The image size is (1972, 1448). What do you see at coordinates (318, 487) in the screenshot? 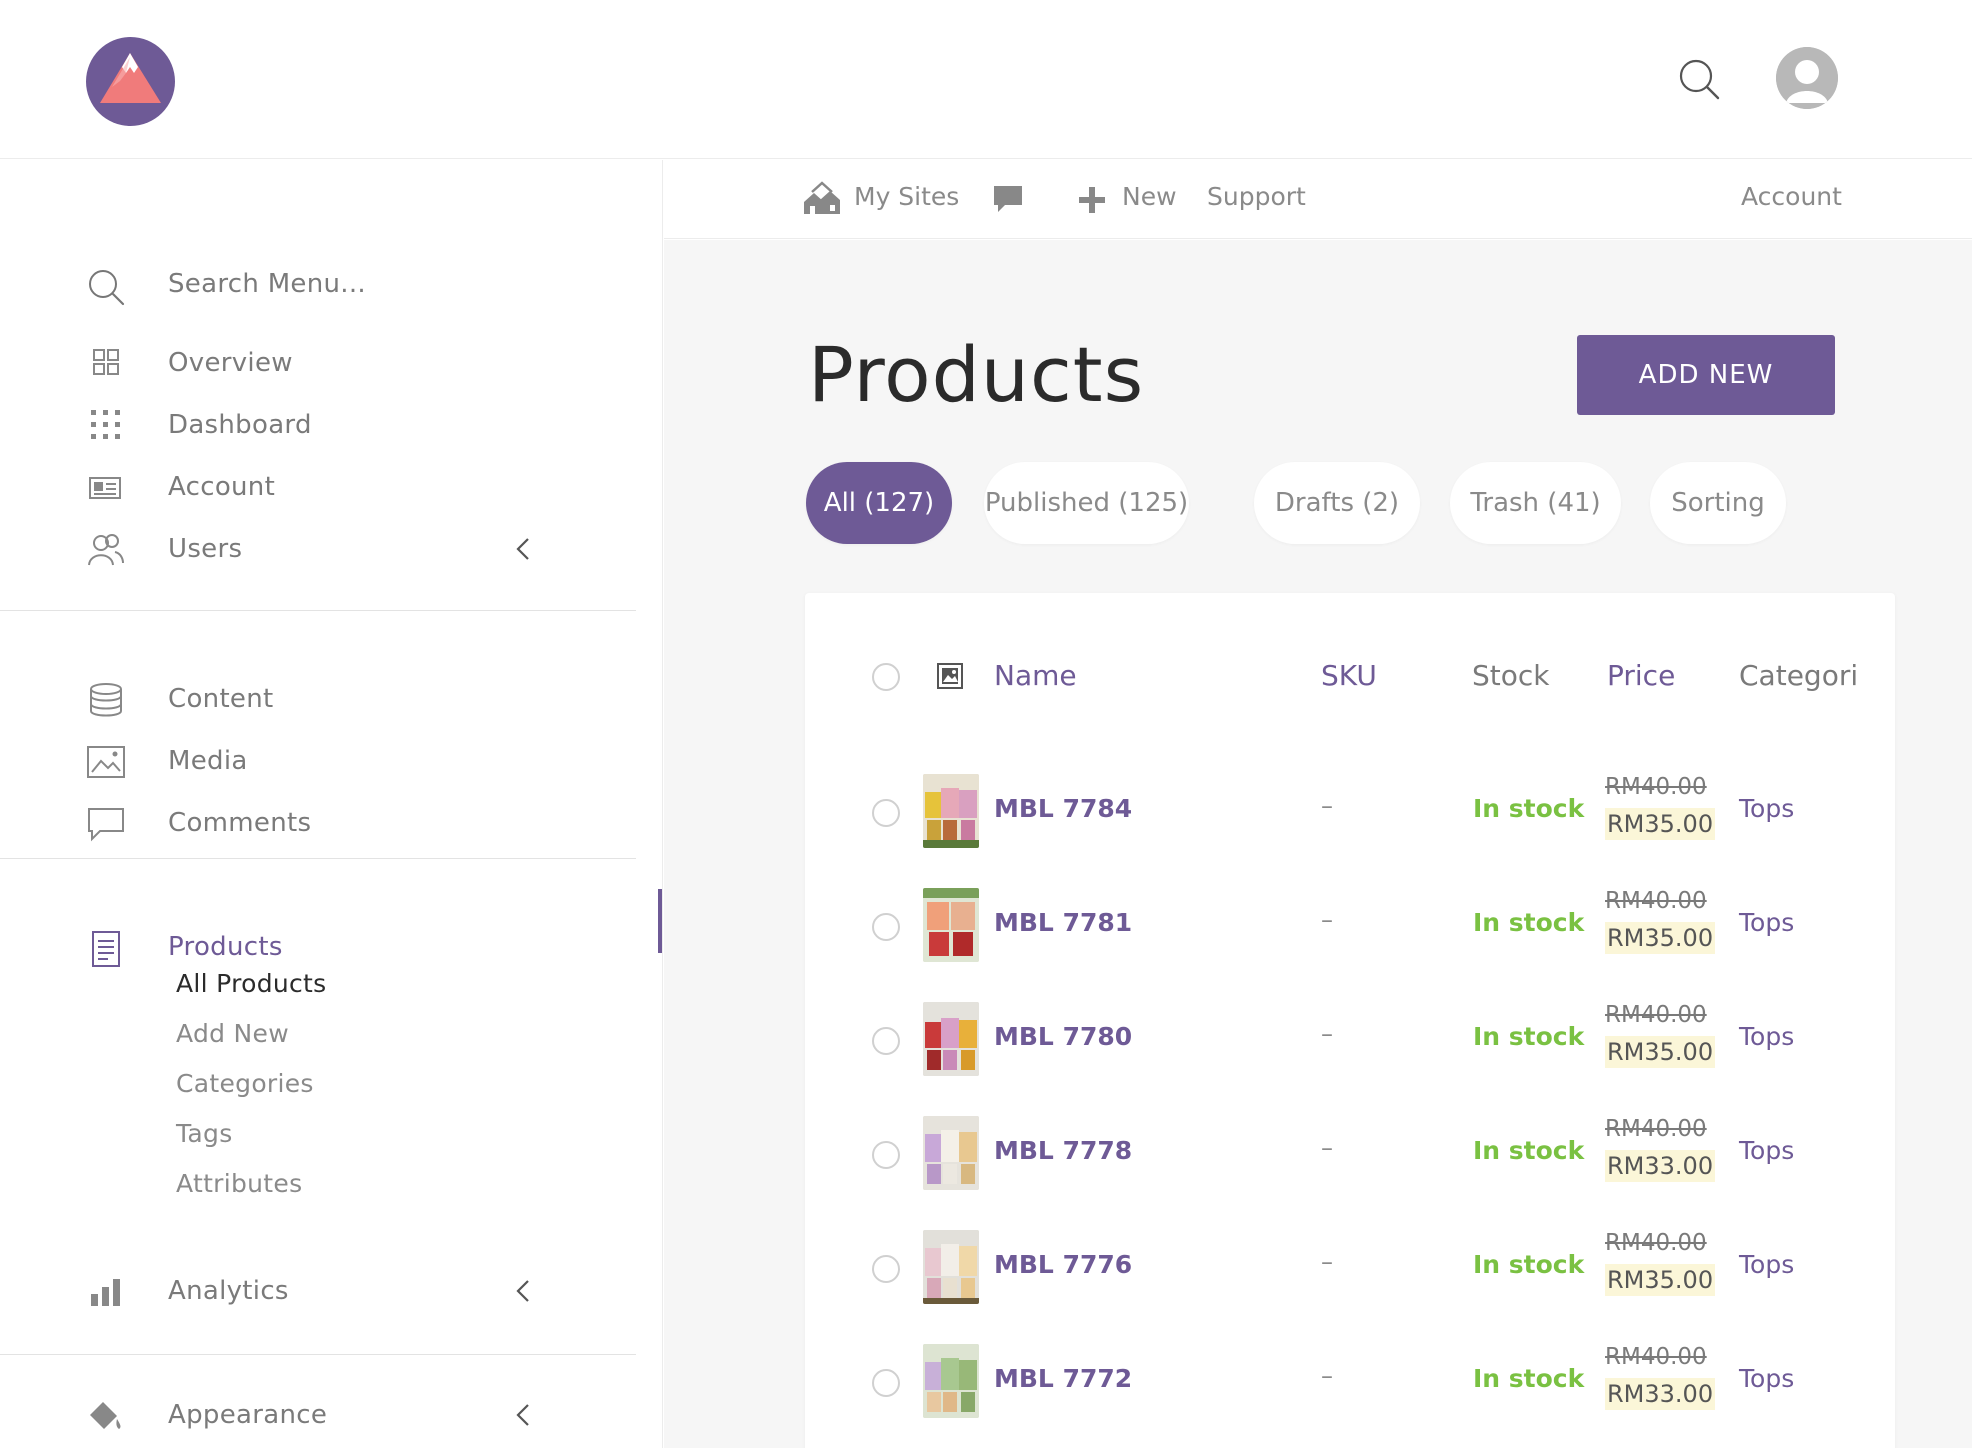
I see `sidebar-item-account: Account` at bounding box center [318, 487].